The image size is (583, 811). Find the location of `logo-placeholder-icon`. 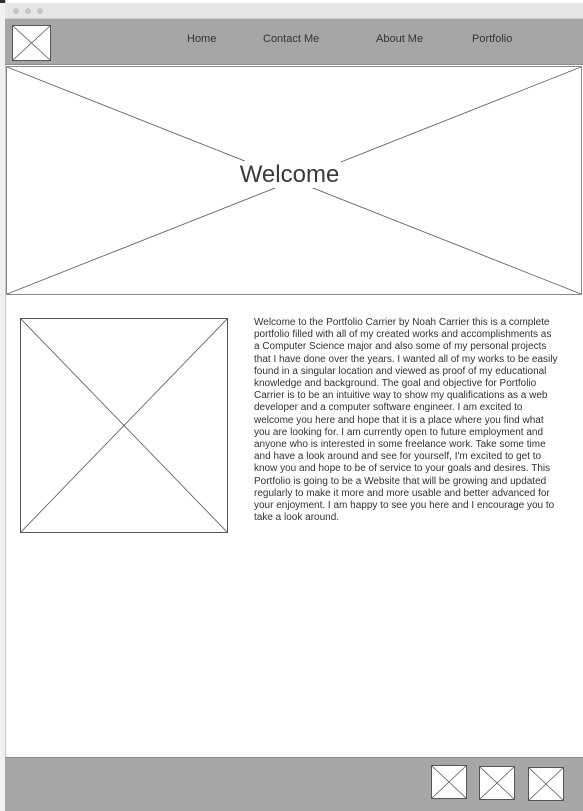

logo-placeholder-icon is located at coordinates (31, 43).